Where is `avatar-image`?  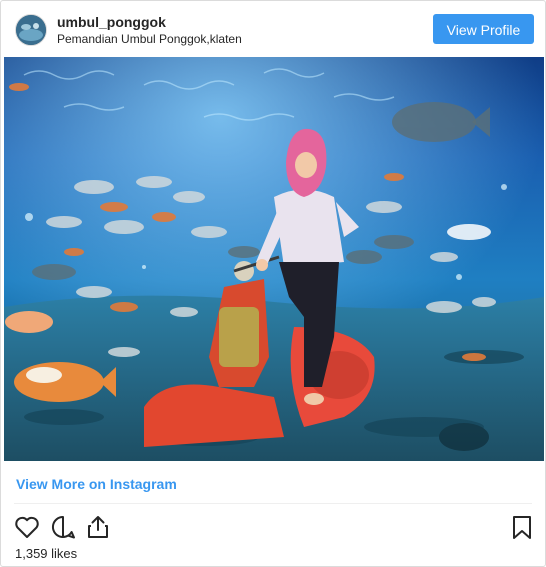
avatar-image is located at coordinates (31, 30).